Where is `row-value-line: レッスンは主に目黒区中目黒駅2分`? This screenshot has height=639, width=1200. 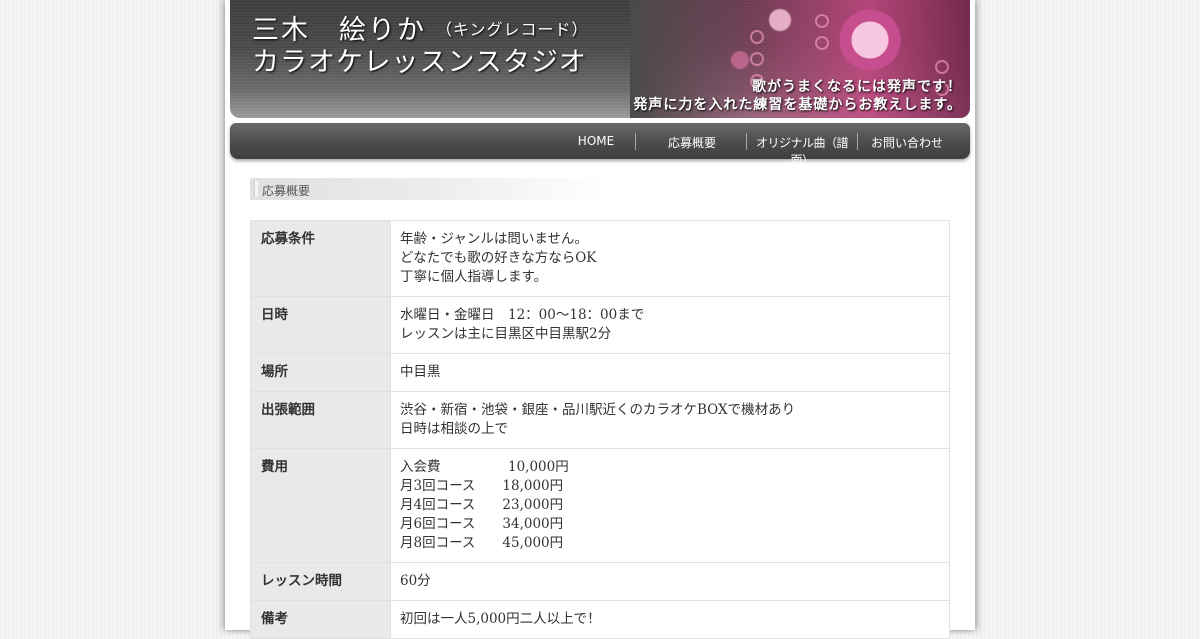 row-value-line: レッスンは主に目黒区中目黒駅2分 is located at coordinates (506, 334).